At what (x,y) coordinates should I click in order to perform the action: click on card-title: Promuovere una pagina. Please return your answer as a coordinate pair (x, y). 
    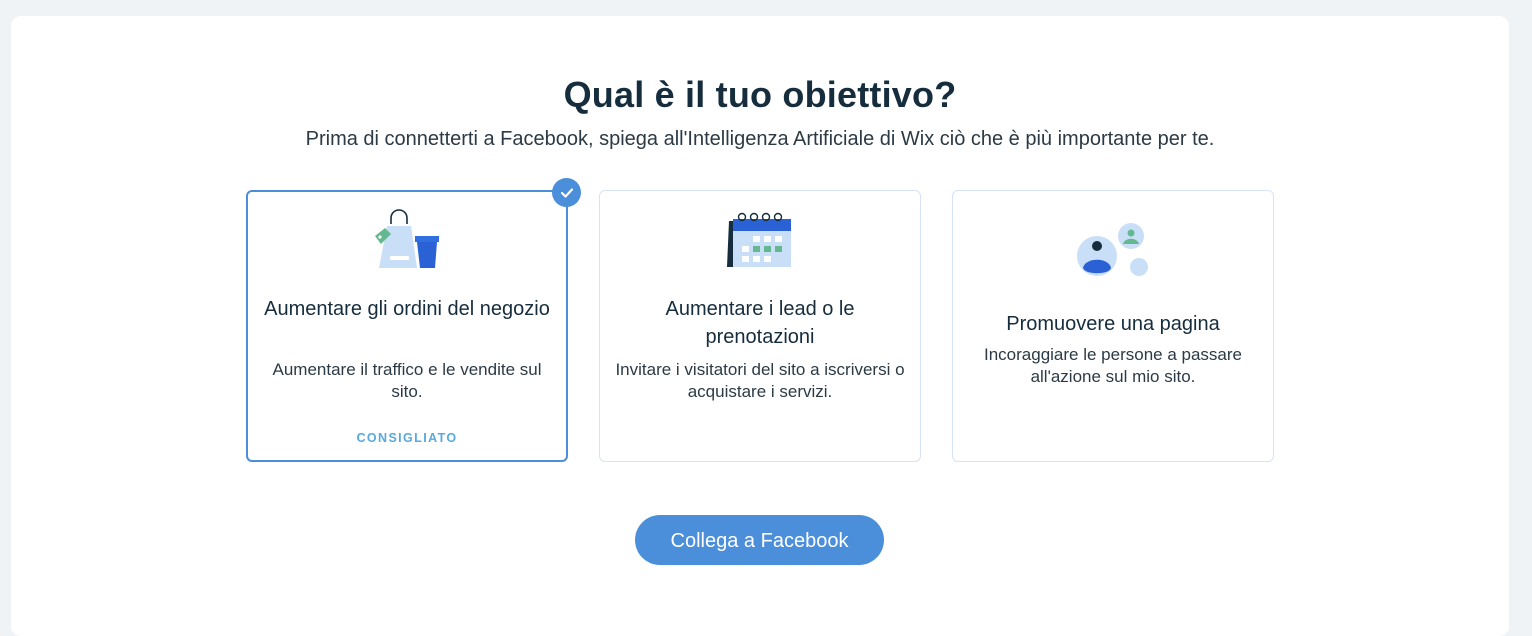
    Looking at the image, I should click on (1113, 324).